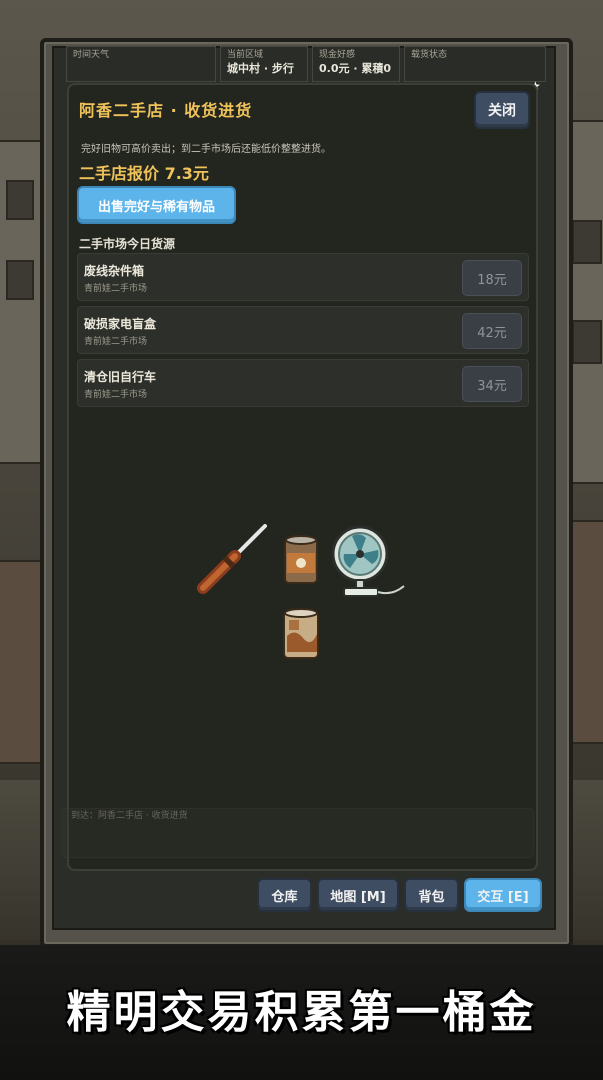 This screenshot has height=1080, width=603. I want to click on market-section-title: 二手市场今日货源, so click(127, 244).